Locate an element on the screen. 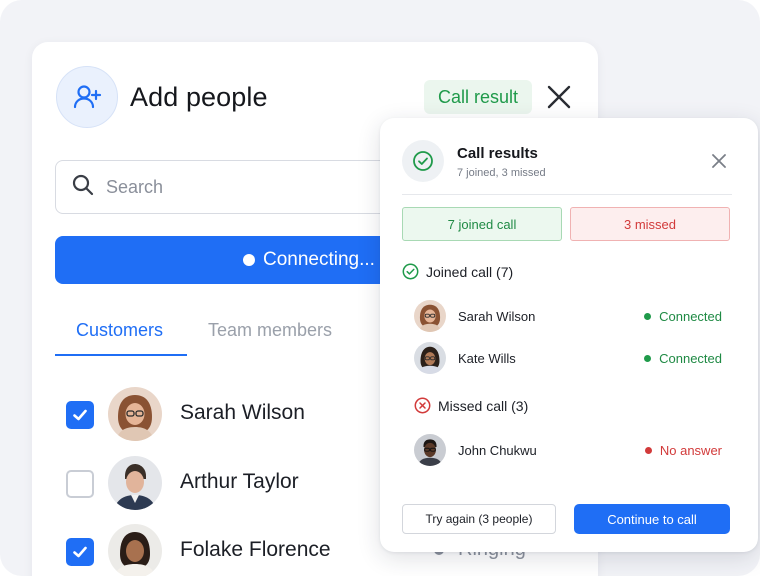 The image size is (760, 576). joined-count-badge: 7 joined call is located at coordinates (482, 224).